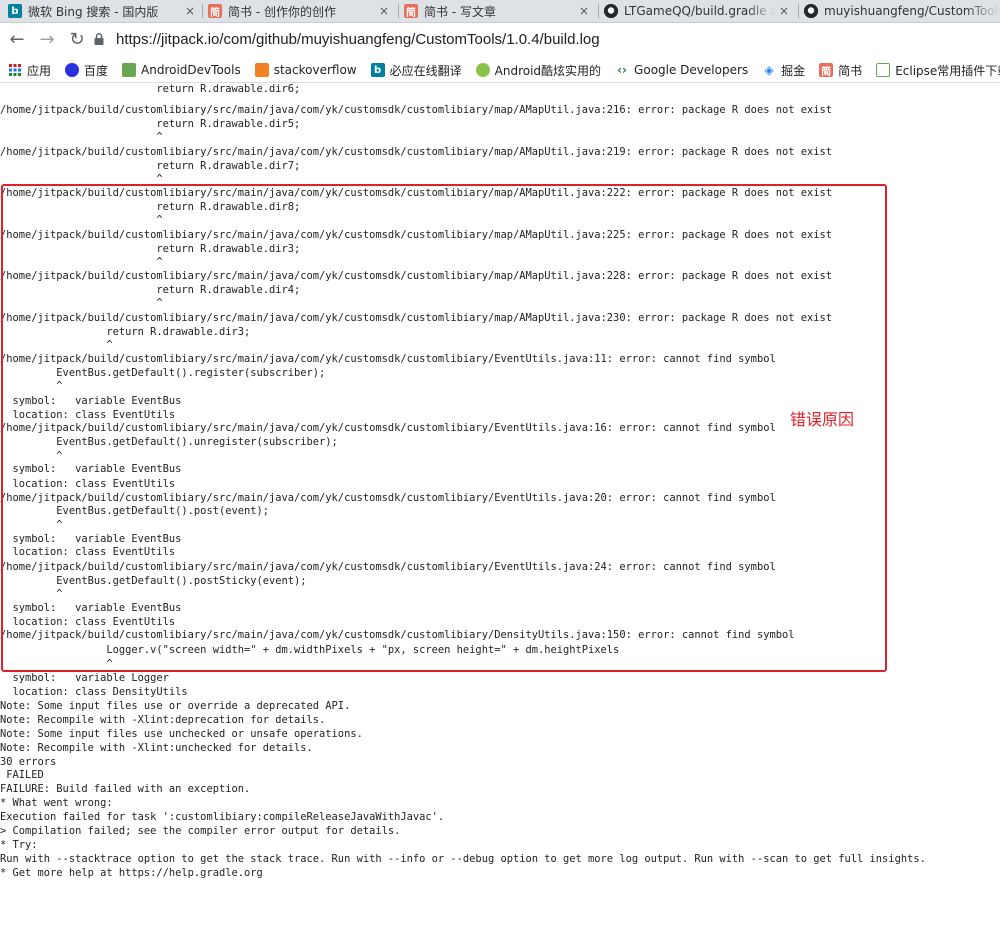 Image resolution: width=1000 pixels, height=944 pixels. I want to click on tab-title: 简书 - 写文章, so click(460, 11).